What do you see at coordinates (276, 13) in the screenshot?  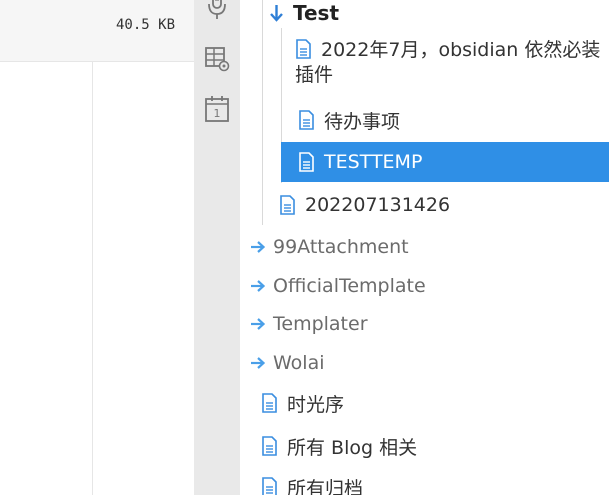 I see `arrow-down-icon` at bounding box center [276, 13].